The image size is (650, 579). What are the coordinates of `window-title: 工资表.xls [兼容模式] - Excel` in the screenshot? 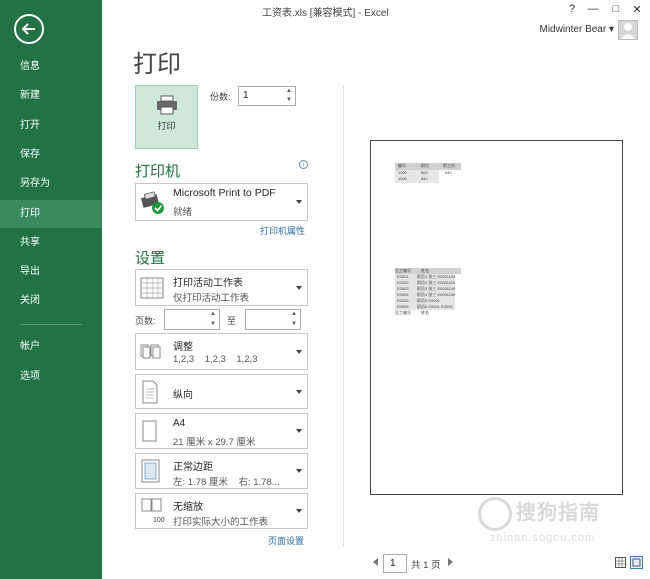 It's located at (325, 13).